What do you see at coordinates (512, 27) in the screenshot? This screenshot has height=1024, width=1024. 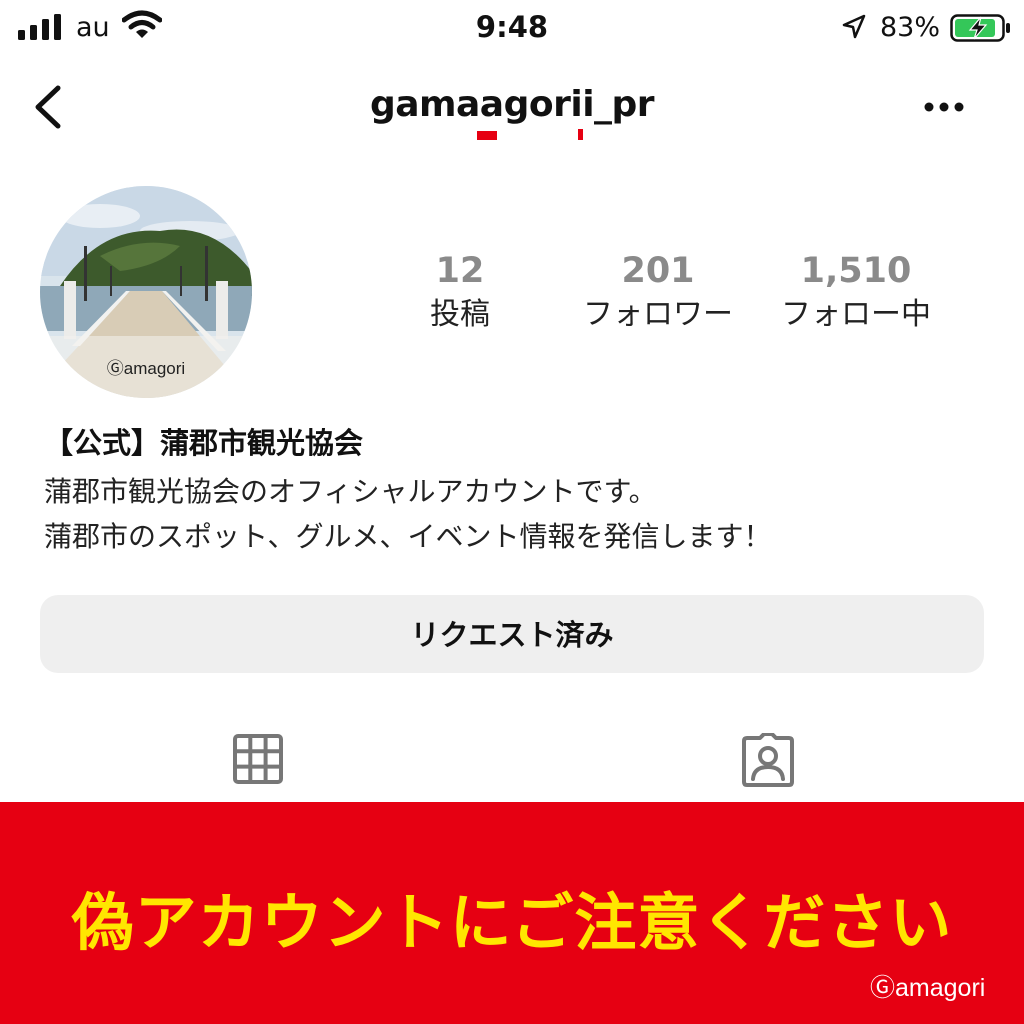 I see `status-time: 9:48` at bounding box center [512, 27].